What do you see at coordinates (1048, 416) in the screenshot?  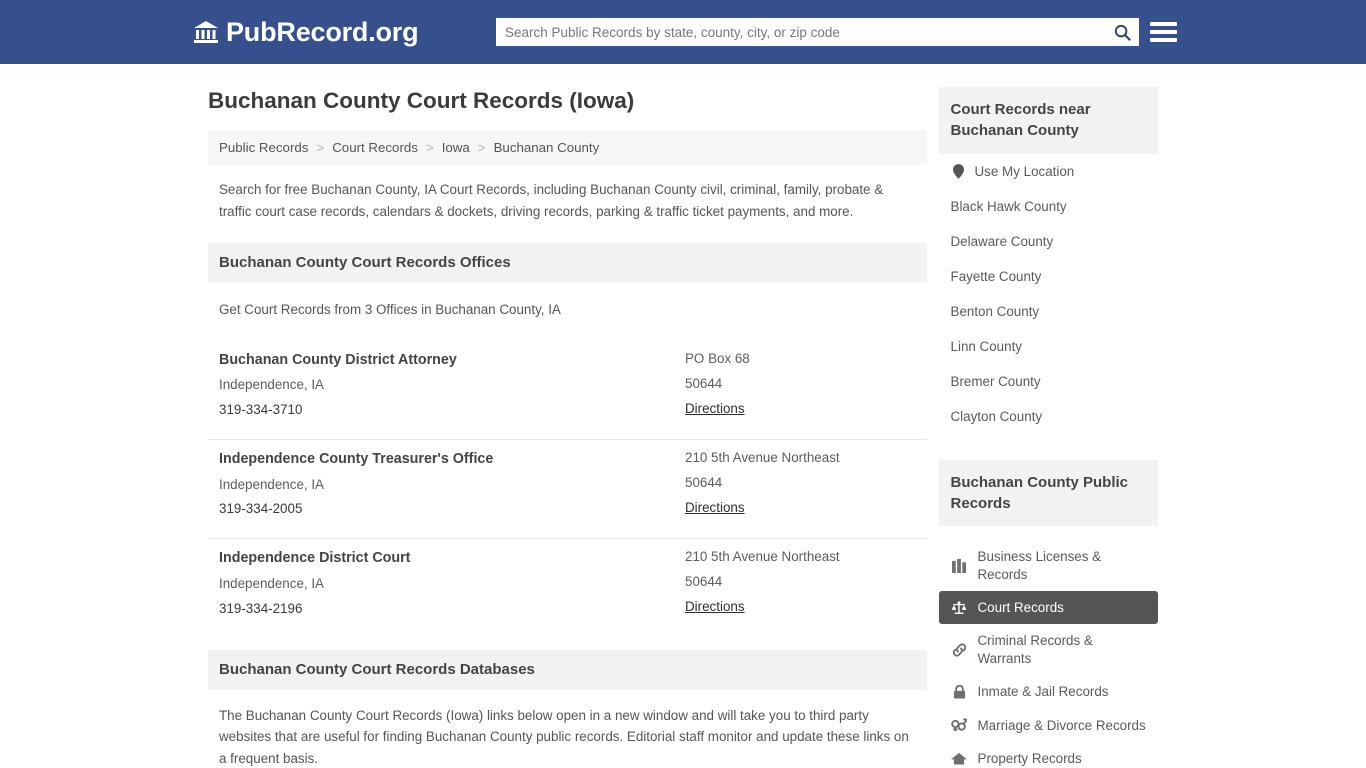 I see `sidebar-county-clayton: Clayton County` at bounding box center [1048, 416].